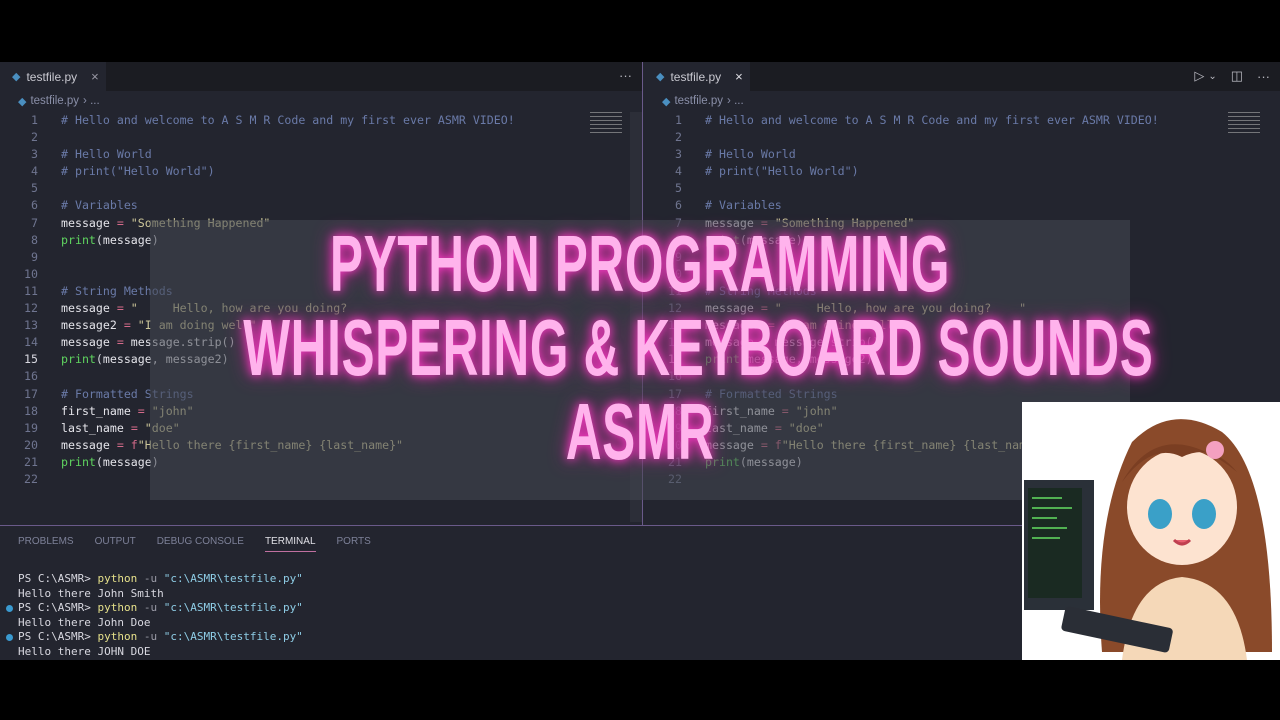 This screenshot has width=1280, height=720. What do you see at coordinates (640, 431) in the screenshot?
I see `title-line-3: ASMR` at bounding box center [640, 431].